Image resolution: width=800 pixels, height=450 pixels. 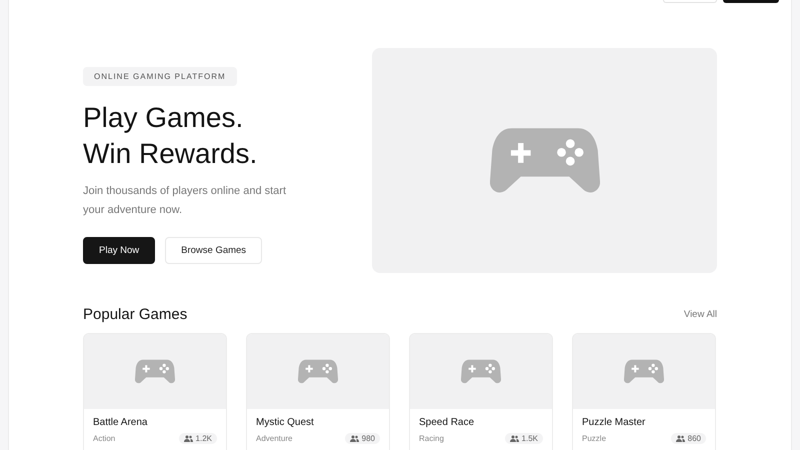 What do you see at coordinates (318, 391) in the screenshot?
I see `game-card: Mystic Quest Adventure 980` at bounding box center [318, 391].